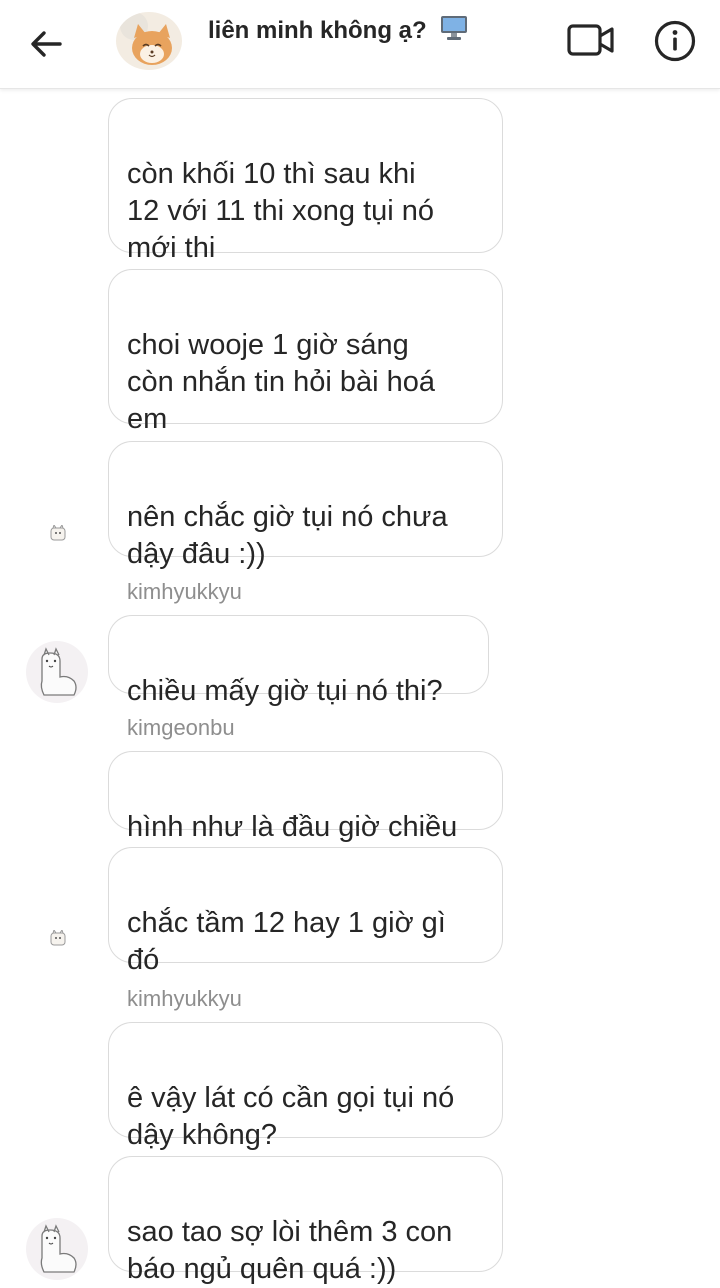 The width and height of the screenshot is (720, 1288). I want to click on desktop-computer-icon, so click(454, 28).